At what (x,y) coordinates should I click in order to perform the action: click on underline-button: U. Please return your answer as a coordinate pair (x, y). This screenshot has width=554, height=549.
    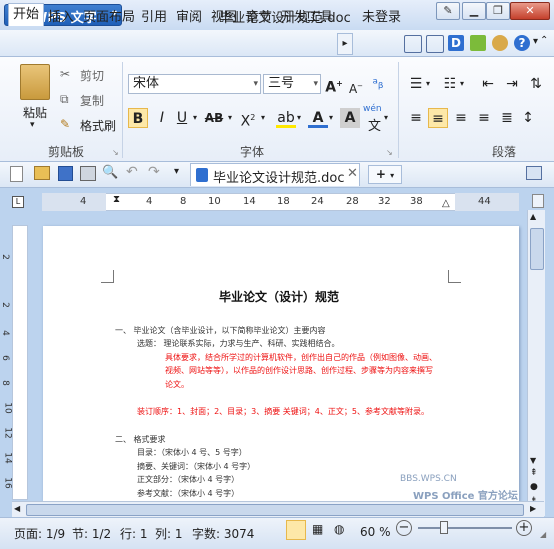
    Looking at the image, I should click on (182, 118).